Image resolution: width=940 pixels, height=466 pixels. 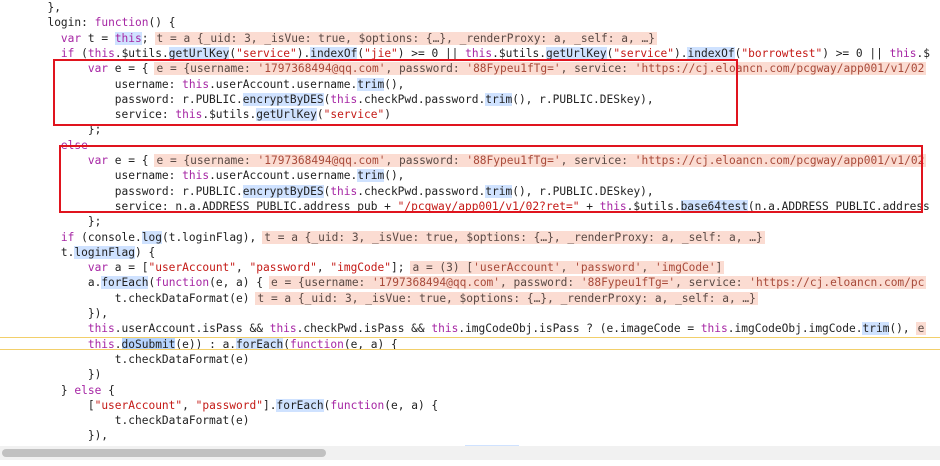 I want to click on inline-value-hint: e, so click(x=921, y=329).